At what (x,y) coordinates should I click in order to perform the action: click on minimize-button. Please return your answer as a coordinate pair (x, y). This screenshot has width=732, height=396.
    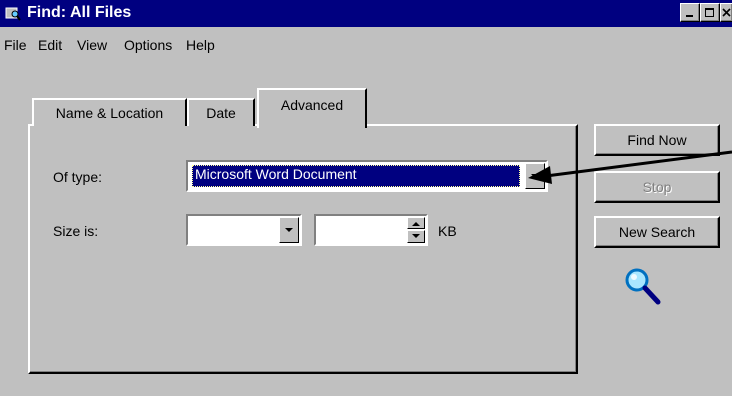
    Looking at the image, I should click on (690, 12).